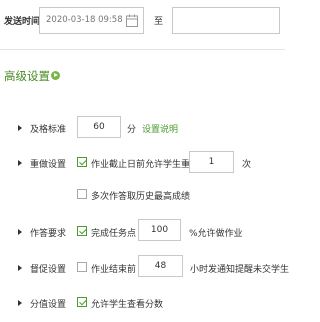 The width and height of the screenshot is (320, 322). I want to click on redo-allow-checkbox, so click(82, 162).